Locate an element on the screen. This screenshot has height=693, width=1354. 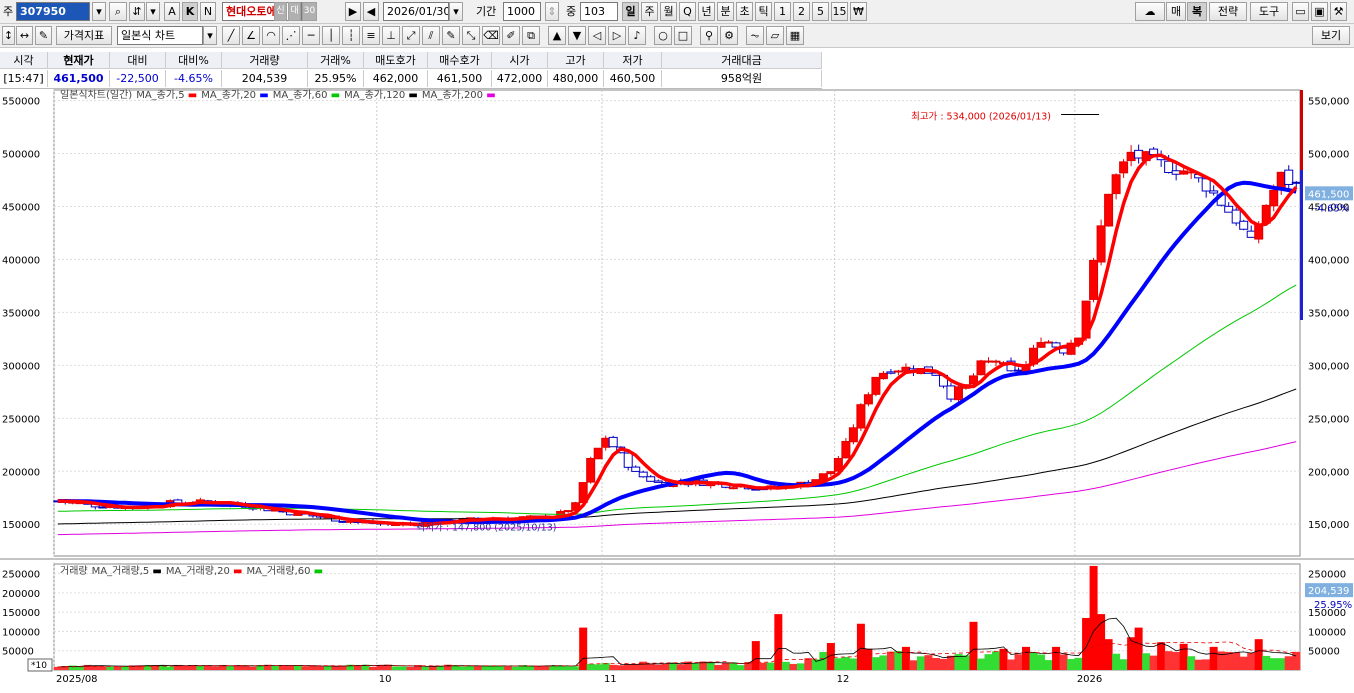
indicator-button: 가격지표 is located at coordinates (84, 35).